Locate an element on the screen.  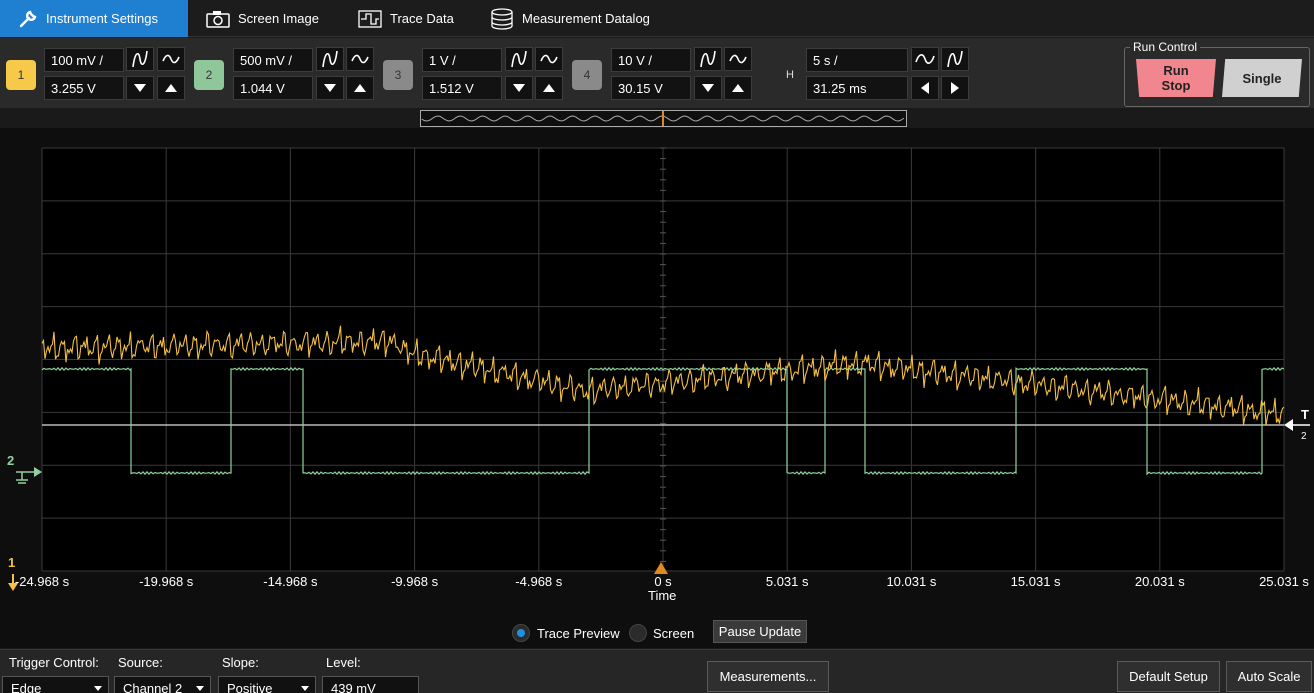
tab-label: Screen Image is located at coordinates (278, 18).